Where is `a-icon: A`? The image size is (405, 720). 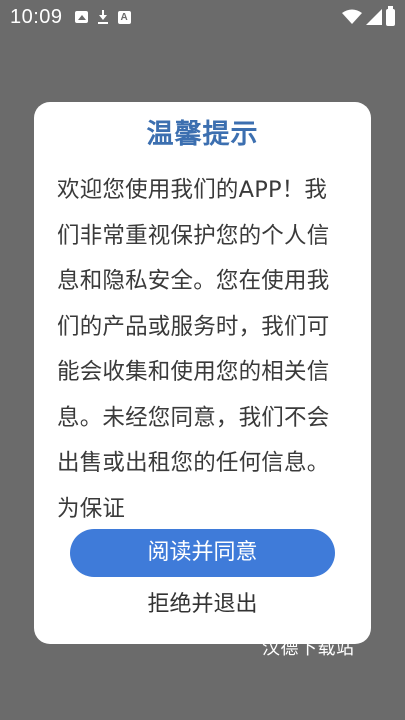 a-icon: A is located at coordinates (124, 17).